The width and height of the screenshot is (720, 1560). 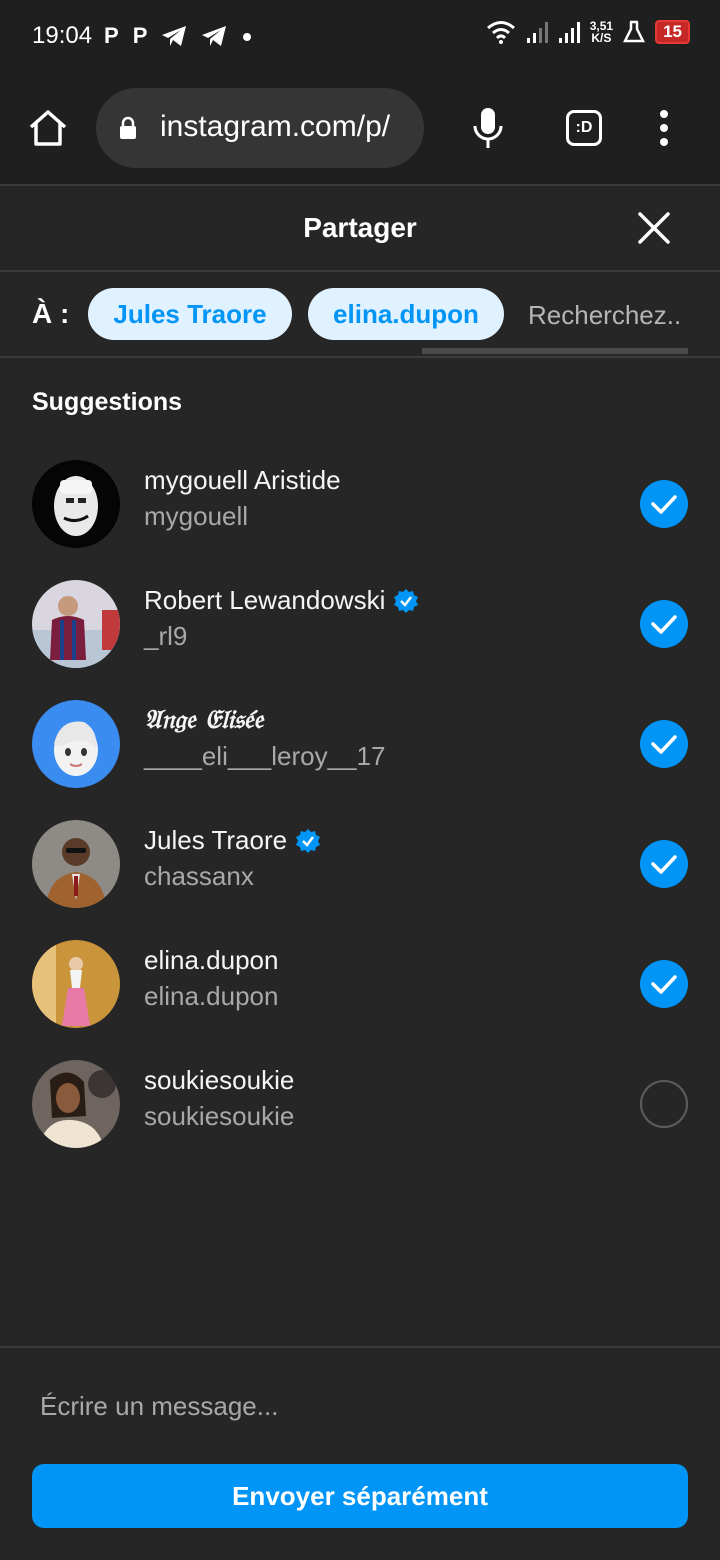 I want to click on search-underline, so click(x=555, y=351).